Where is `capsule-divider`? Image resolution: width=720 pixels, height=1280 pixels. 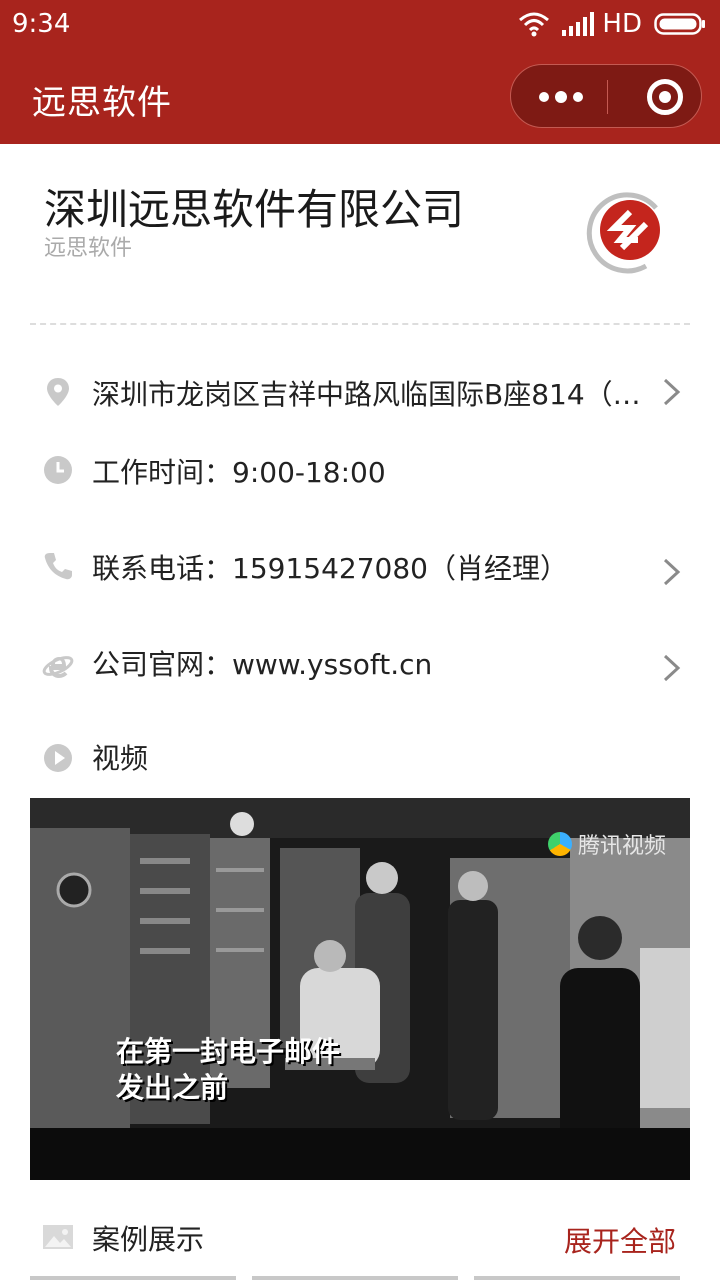
capsule-divider is located at coordinates (607, 97).